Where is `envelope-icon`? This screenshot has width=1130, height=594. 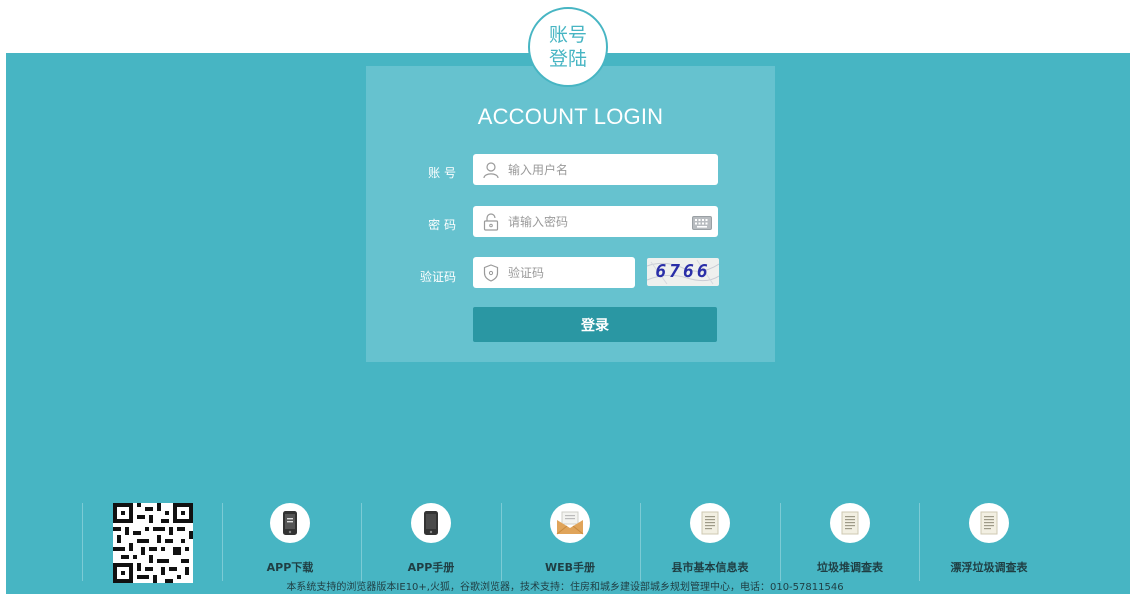 envelope-icon is located at coordinates (570, 523).